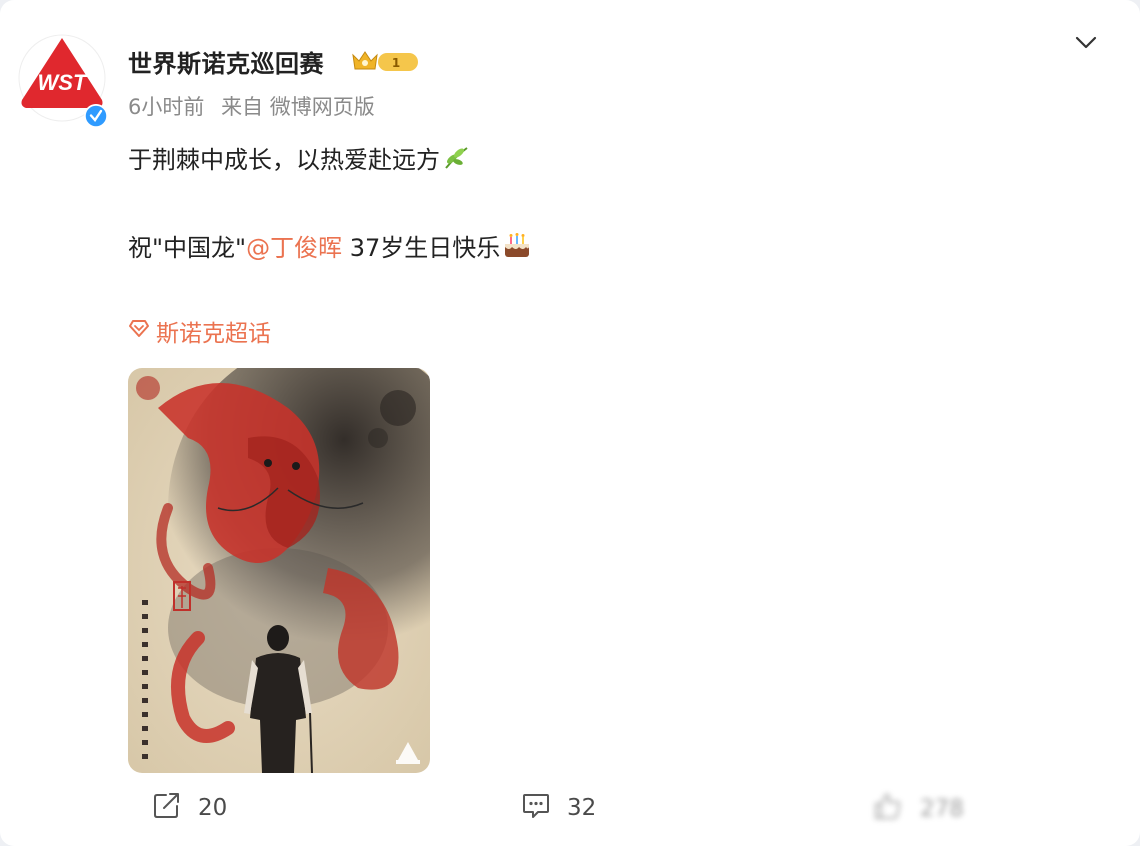  I want to click on post-text-suffix: 37岁生日快乐, so click(421, 248).